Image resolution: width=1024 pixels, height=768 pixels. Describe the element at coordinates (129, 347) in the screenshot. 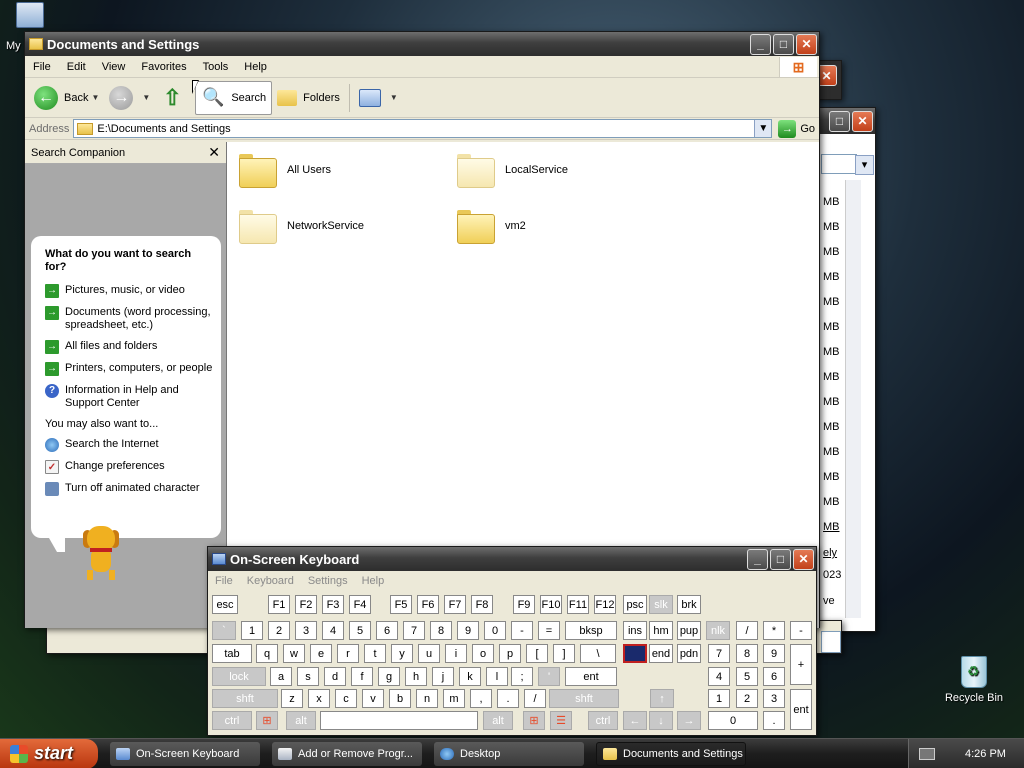

I see `search-option-all-files: → All files and folders` at that location.